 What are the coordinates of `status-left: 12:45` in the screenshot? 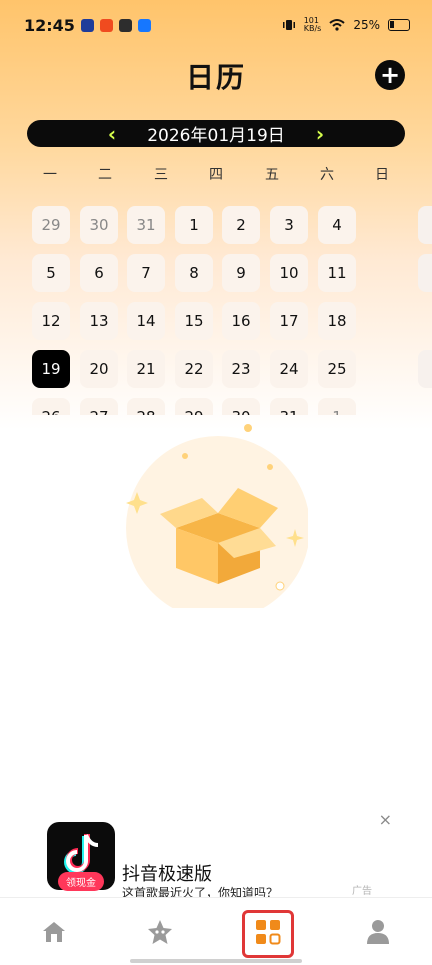 It's located at (87, 25).